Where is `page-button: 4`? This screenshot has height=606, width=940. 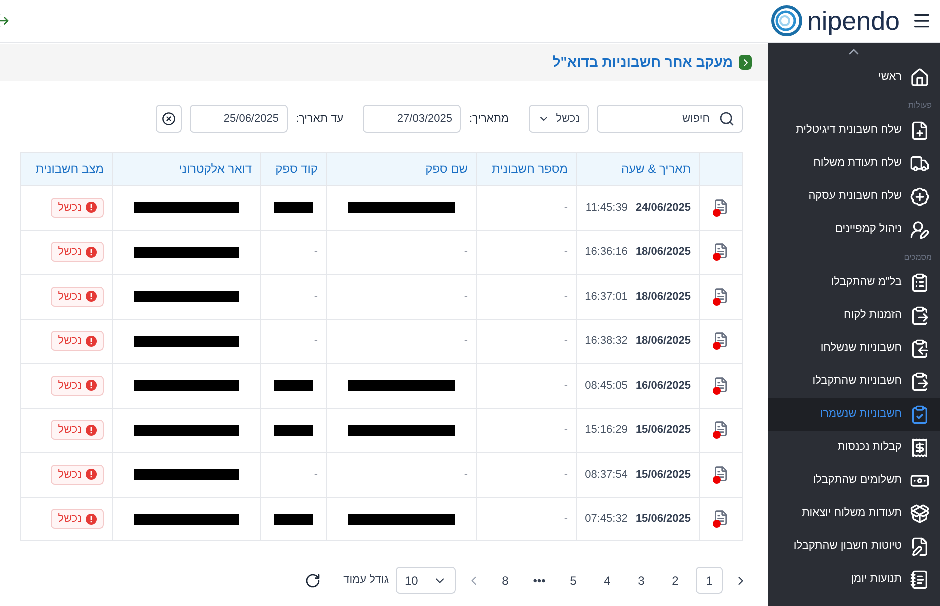 page-button: 4 is located at coordinates (607, 580).